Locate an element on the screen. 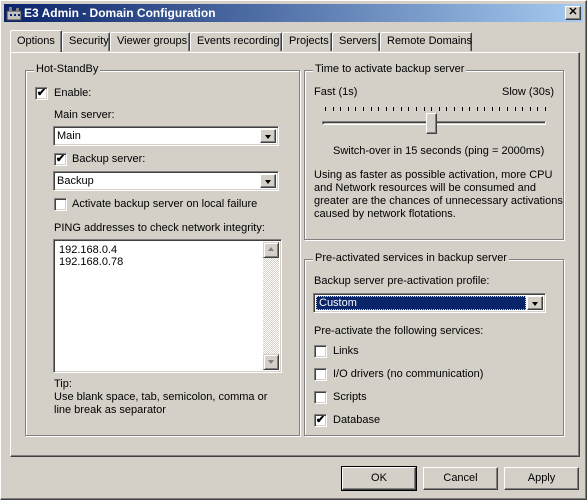 This screenshot has height=500, width=587. tab-viewer-groups: Viewer groups is located at coordinates (150, 41).